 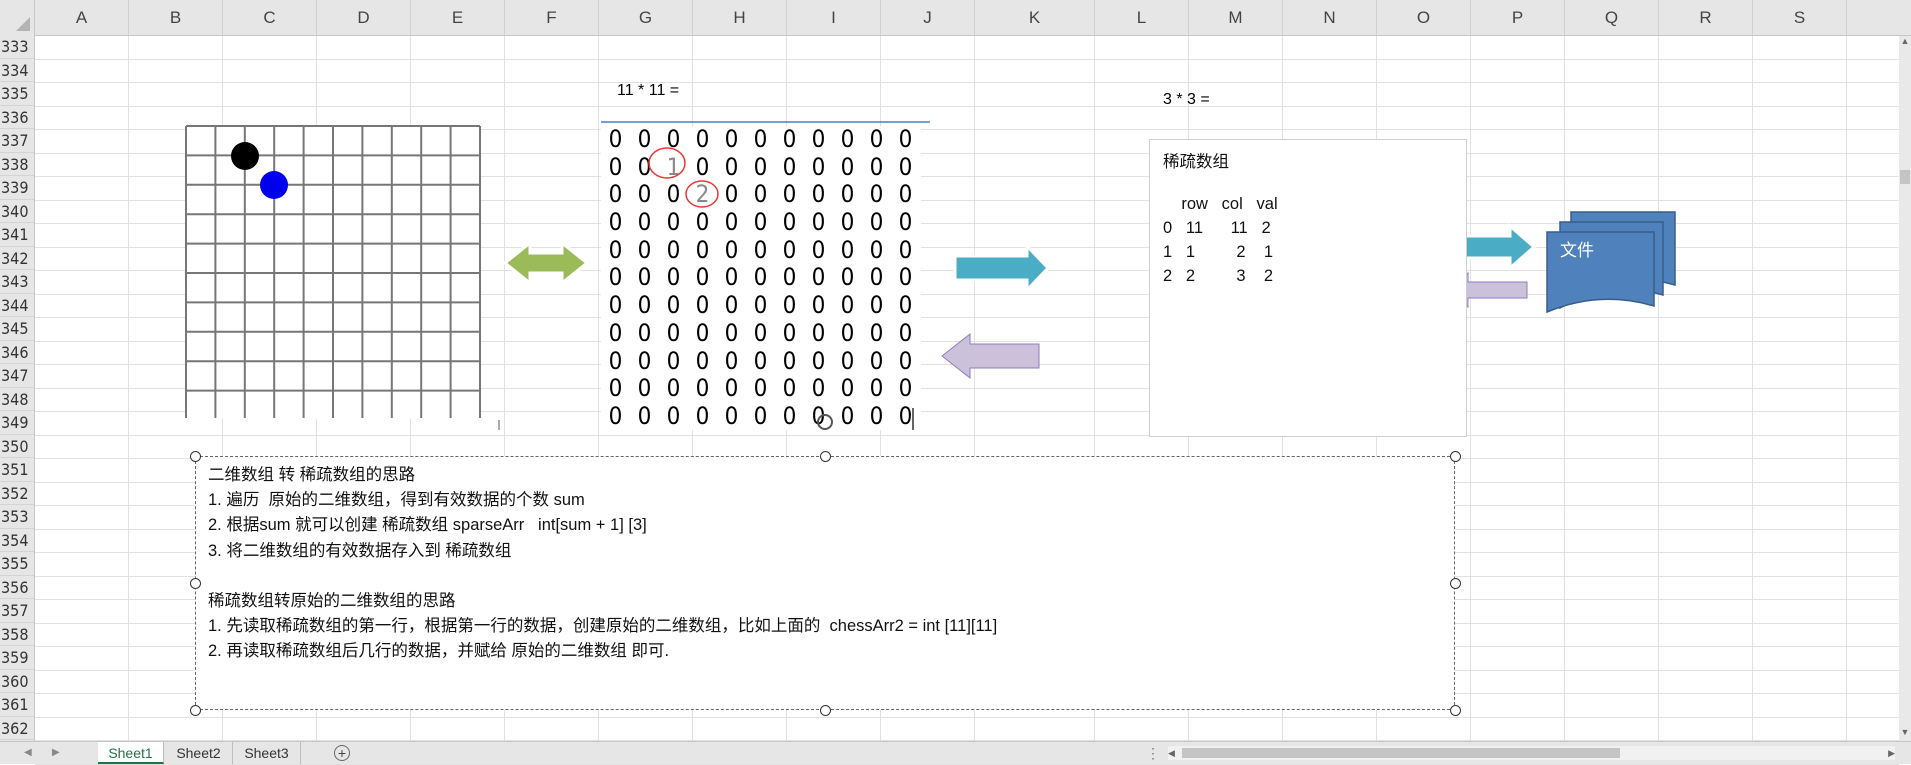 What do you see at coordinates (1171, 753) in the screenshot?
I see `hscroll-left-icon: ◀` at bounding box center [1171, 753].